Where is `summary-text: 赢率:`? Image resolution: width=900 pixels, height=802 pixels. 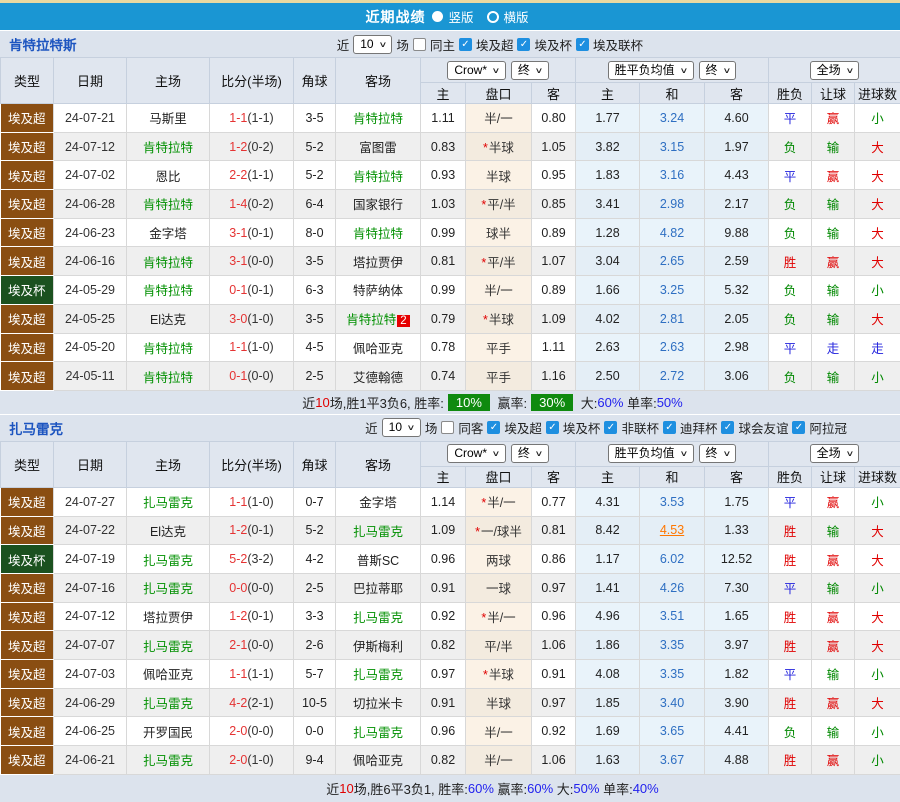 summary-text: 赢率: is located at coordinates (510, 402).